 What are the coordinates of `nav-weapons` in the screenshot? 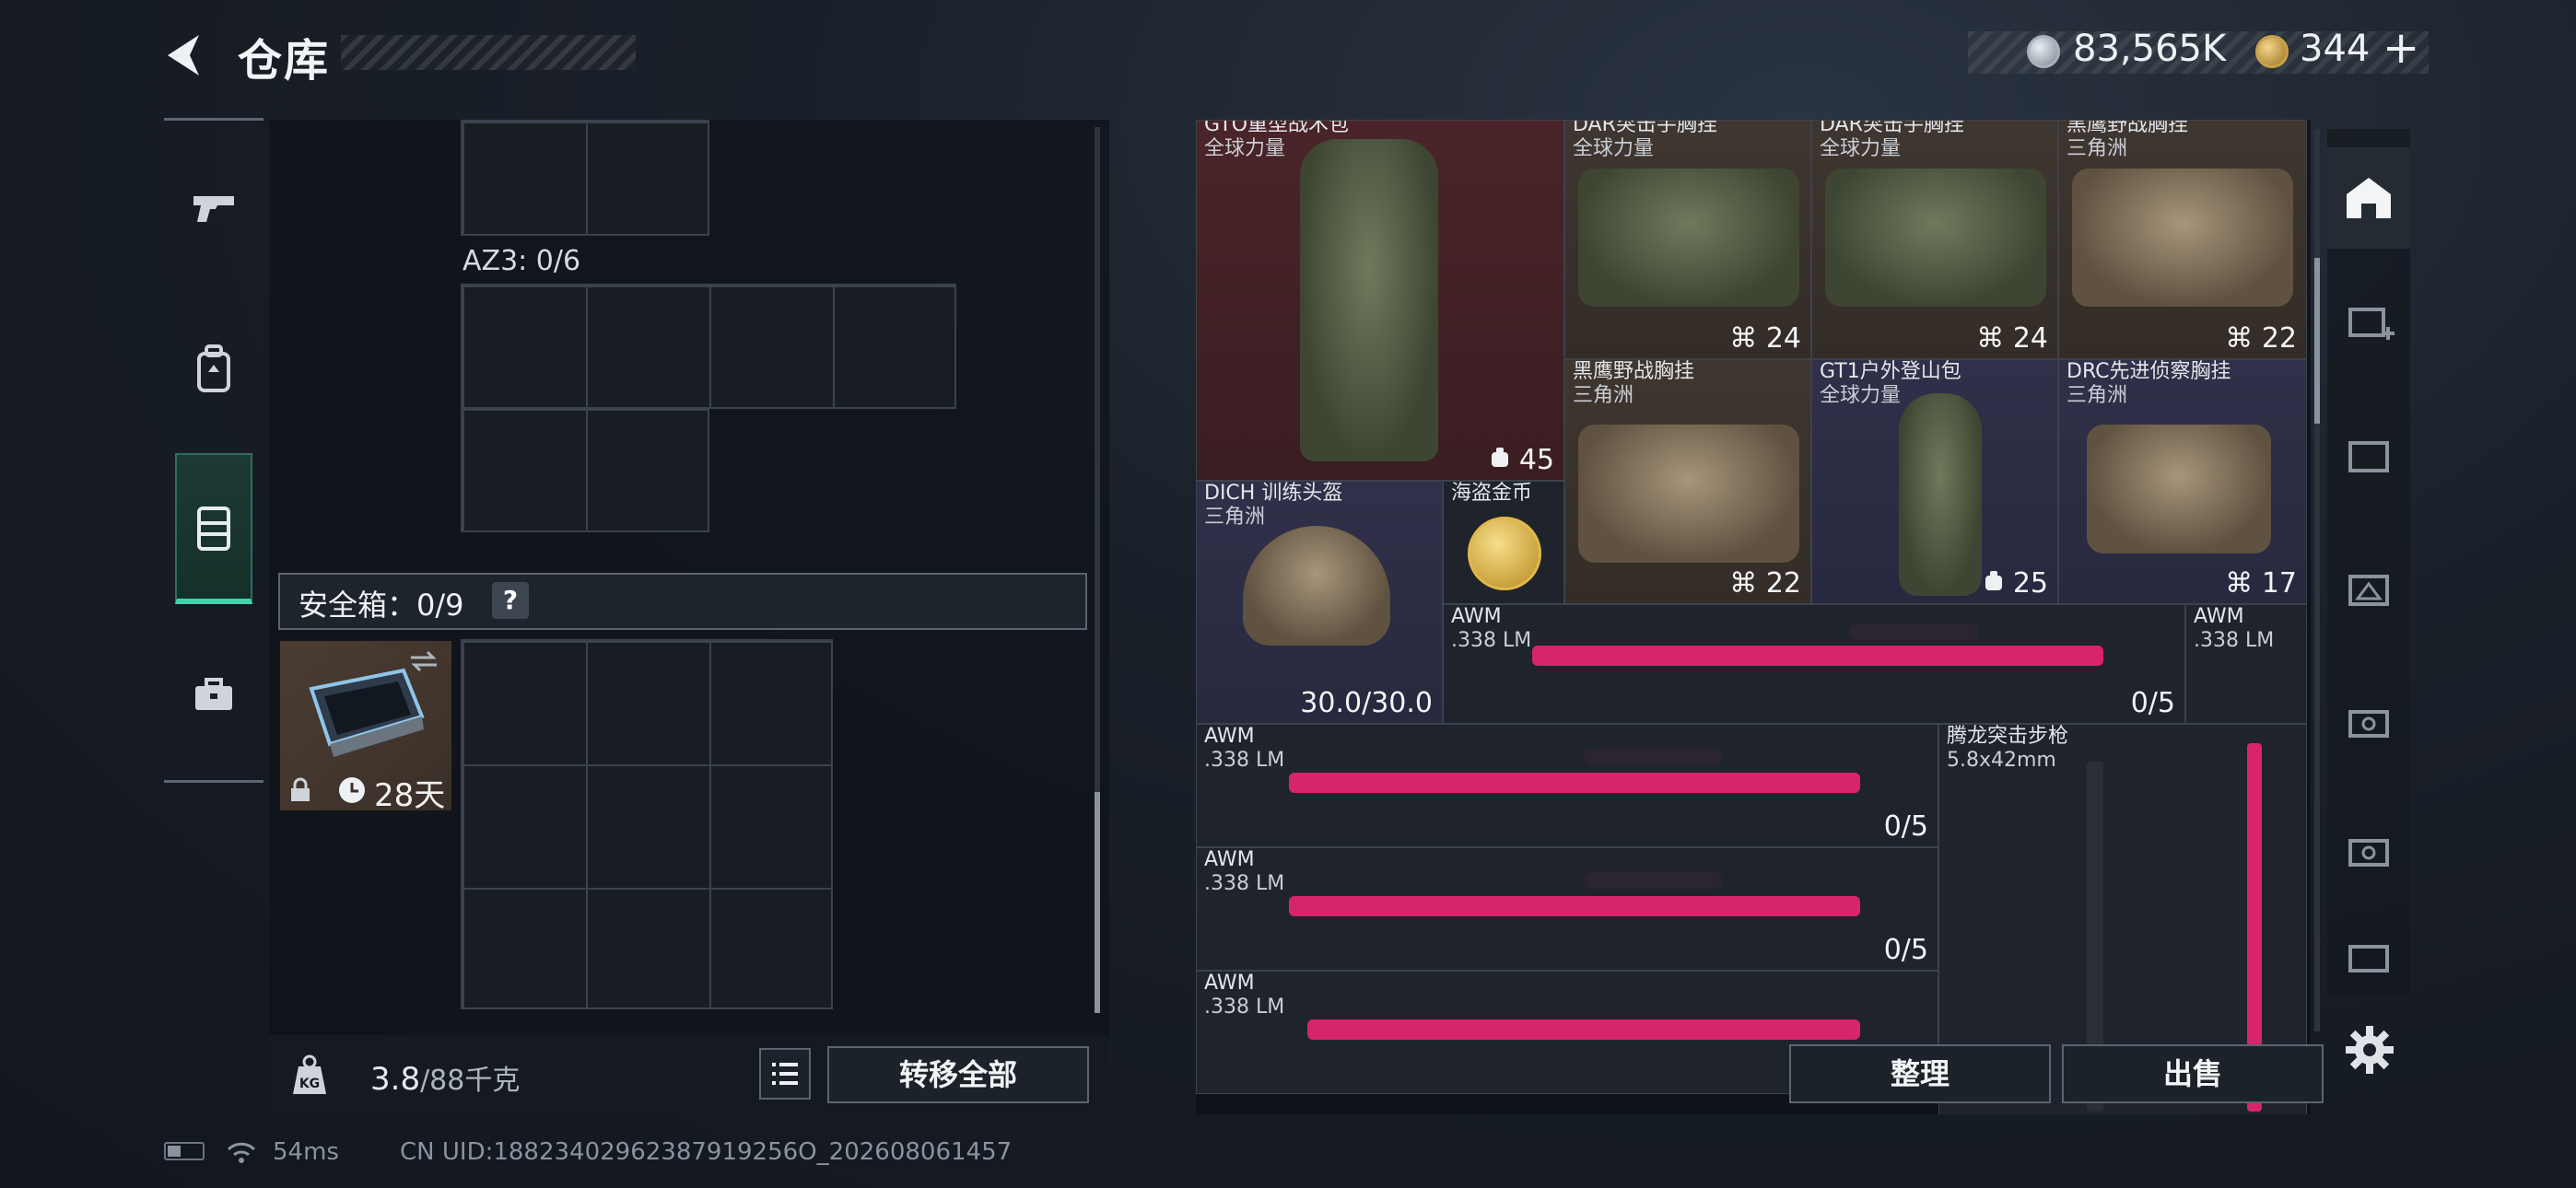 It's located at (213, 207).